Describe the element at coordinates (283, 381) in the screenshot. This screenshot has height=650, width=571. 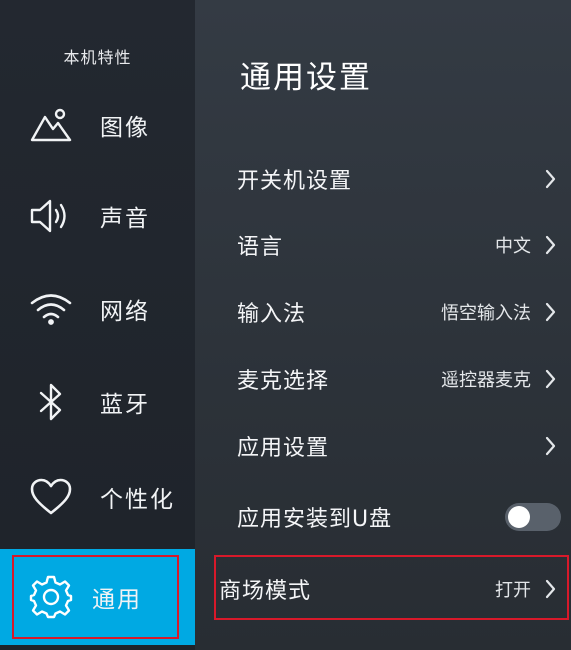
I see `setting-label: 麦克选择` at that location.